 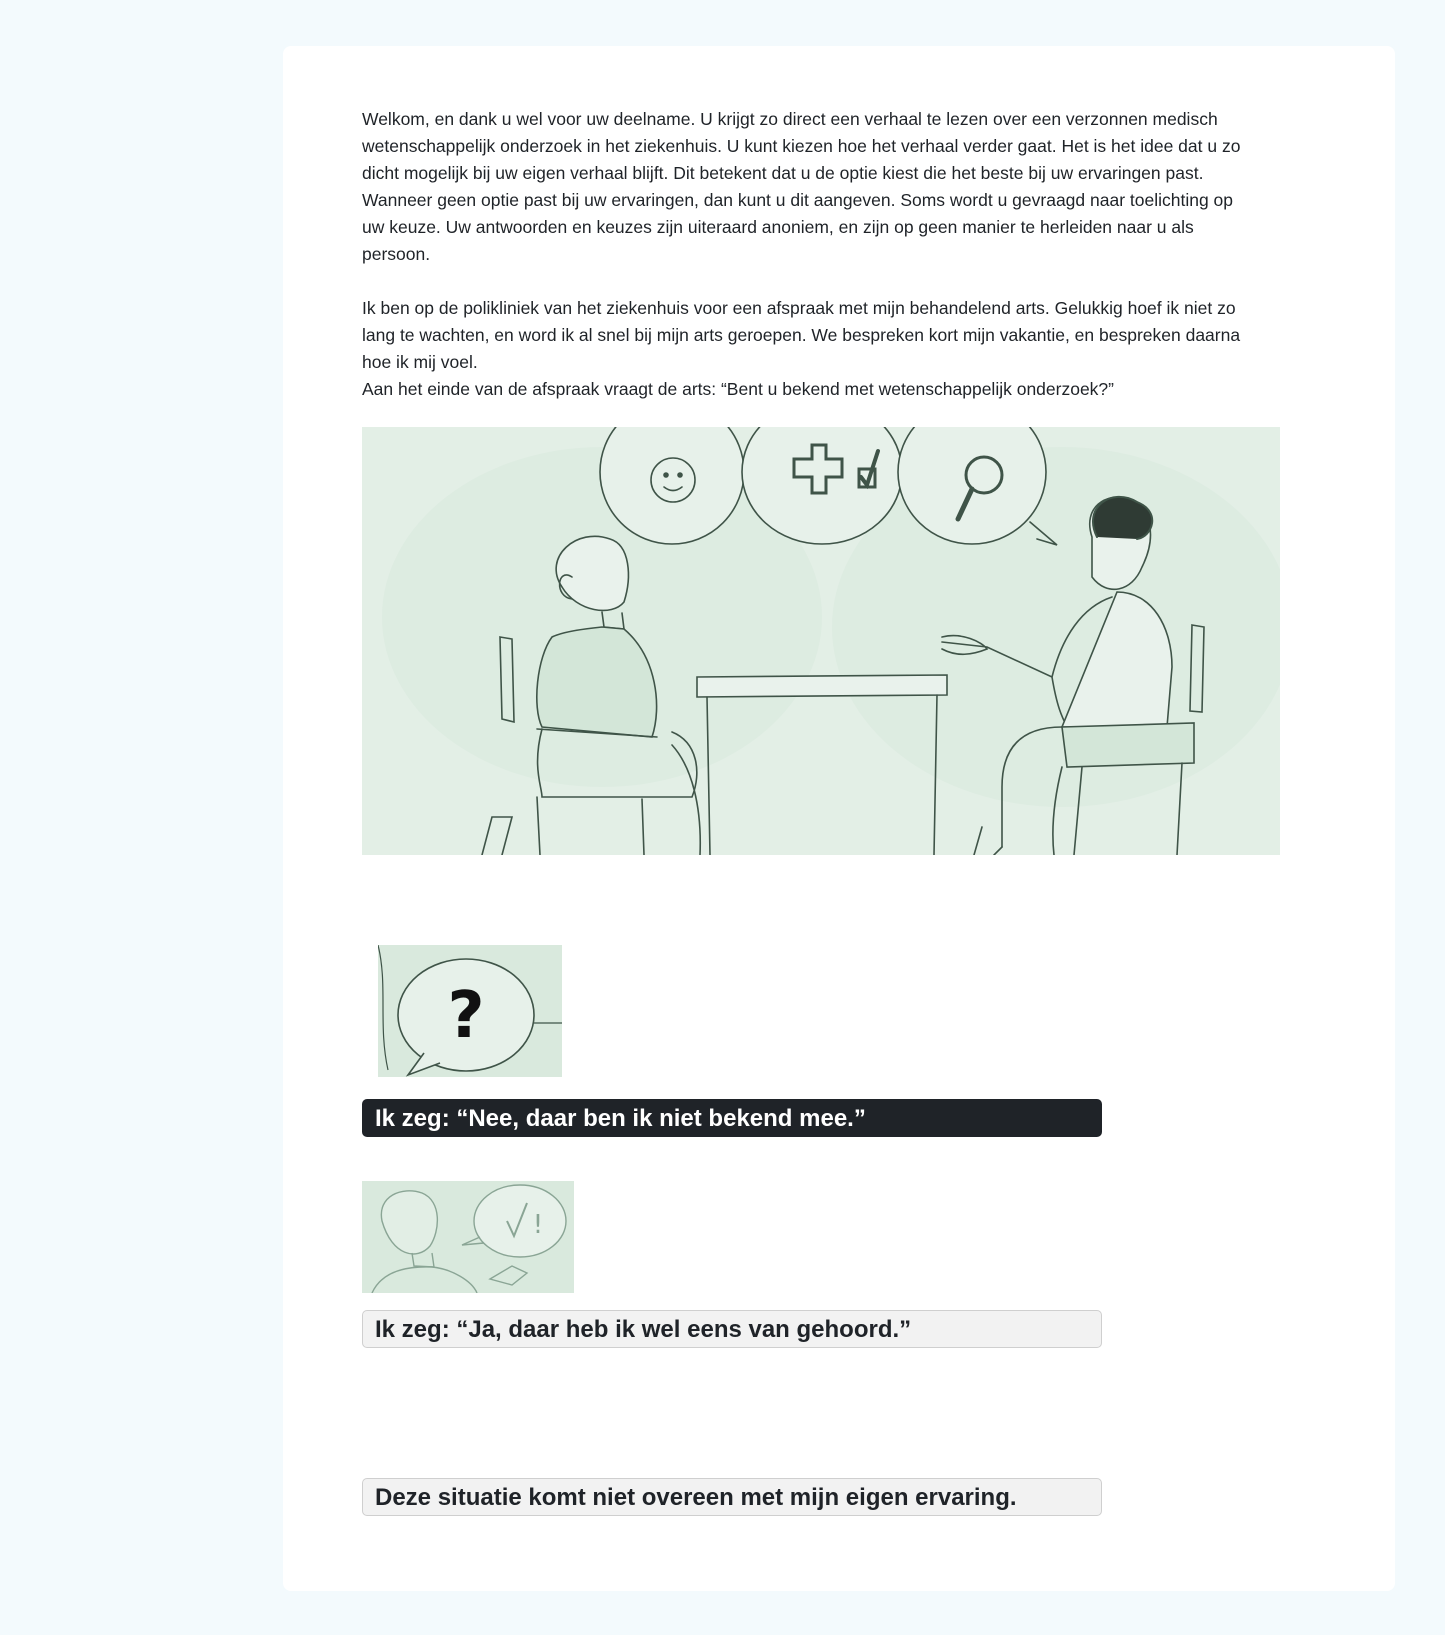 What do you see at coordinates (465, 1016) in the screenshot?
I see `question-mark-text: ?` at bounding box center [465, 1016].